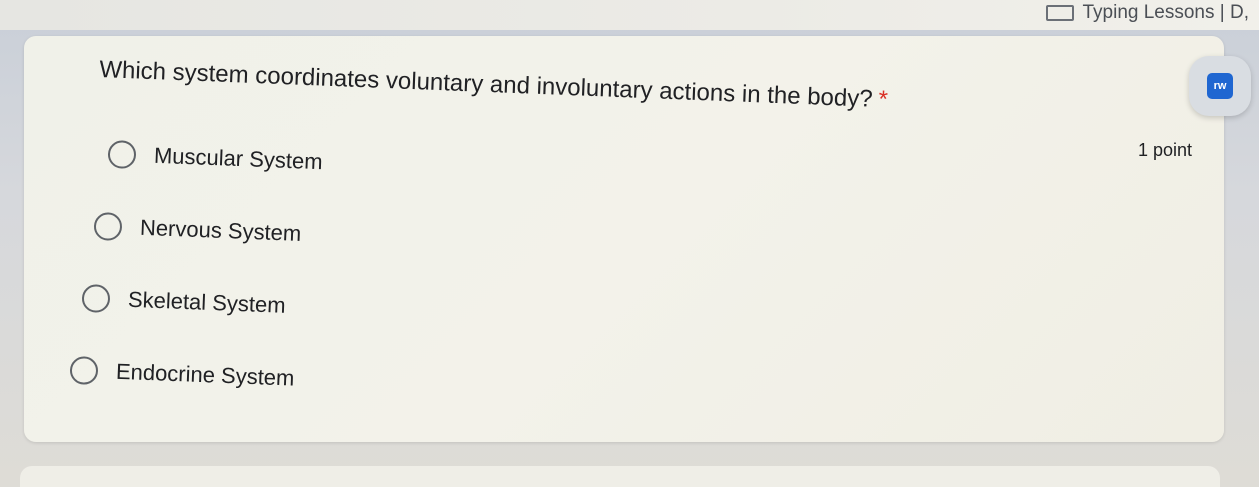  What do you see at coordinates (629, 15) in the screenshot?
I see `browser-bookmarks-bar: Typing Lessons | D,` at bounding box center [629, 15].